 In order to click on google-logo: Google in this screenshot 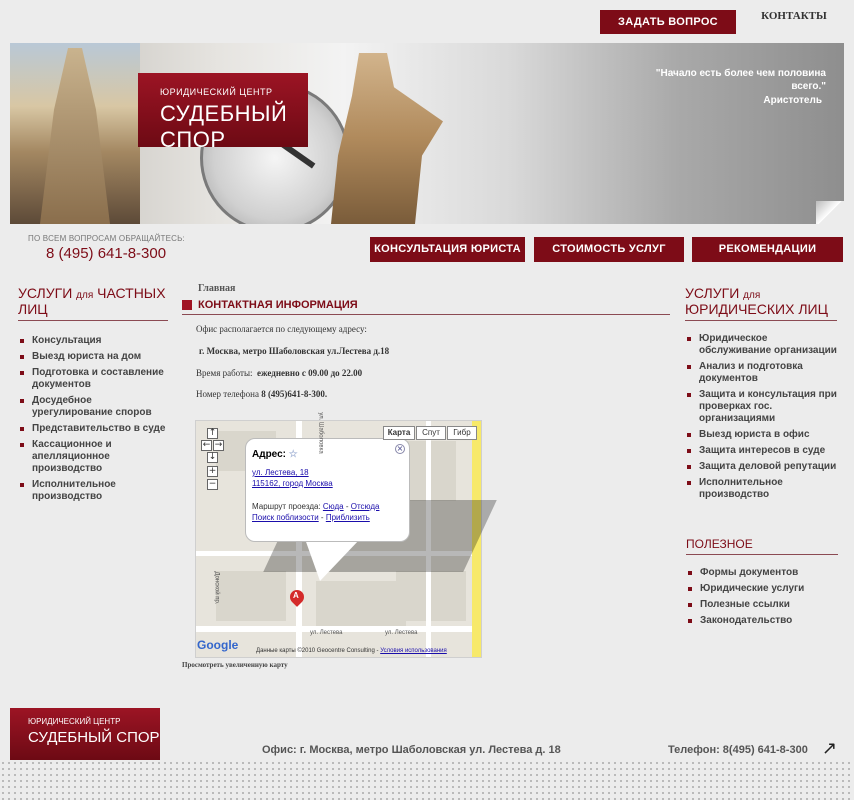, I will do `click(217, 645)`.